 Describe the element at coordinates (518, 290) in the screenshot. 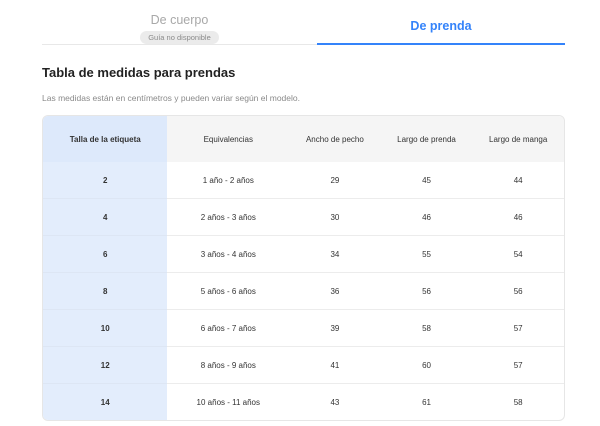

I see `cell-sleeve-length: 56` at that location.